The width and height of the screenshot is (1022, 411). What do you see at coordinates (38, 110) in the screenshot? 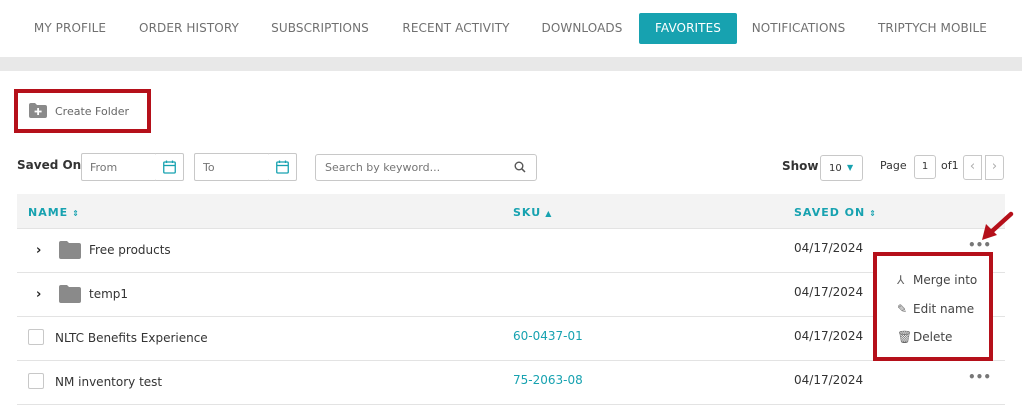
I see `folder-plus-icon` at bounding box center [38, 110].